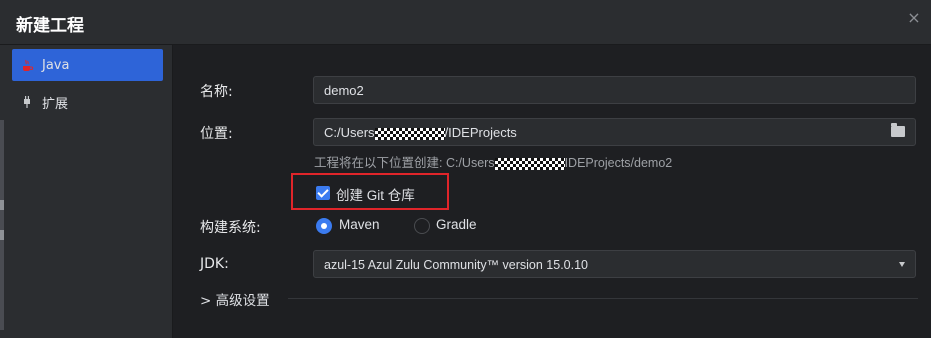  Describe the element at coordinates (618, 163) in the screenshot. I see `hint-suffix: IDEProjects/demo2` at that location.